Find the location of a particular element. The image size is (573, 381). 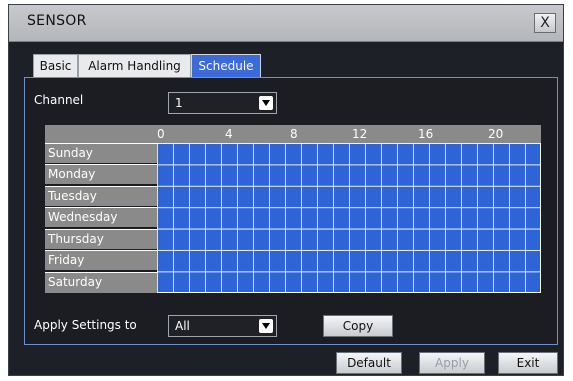

title-bar: SENSOR X is located at coordinates (286, 23).